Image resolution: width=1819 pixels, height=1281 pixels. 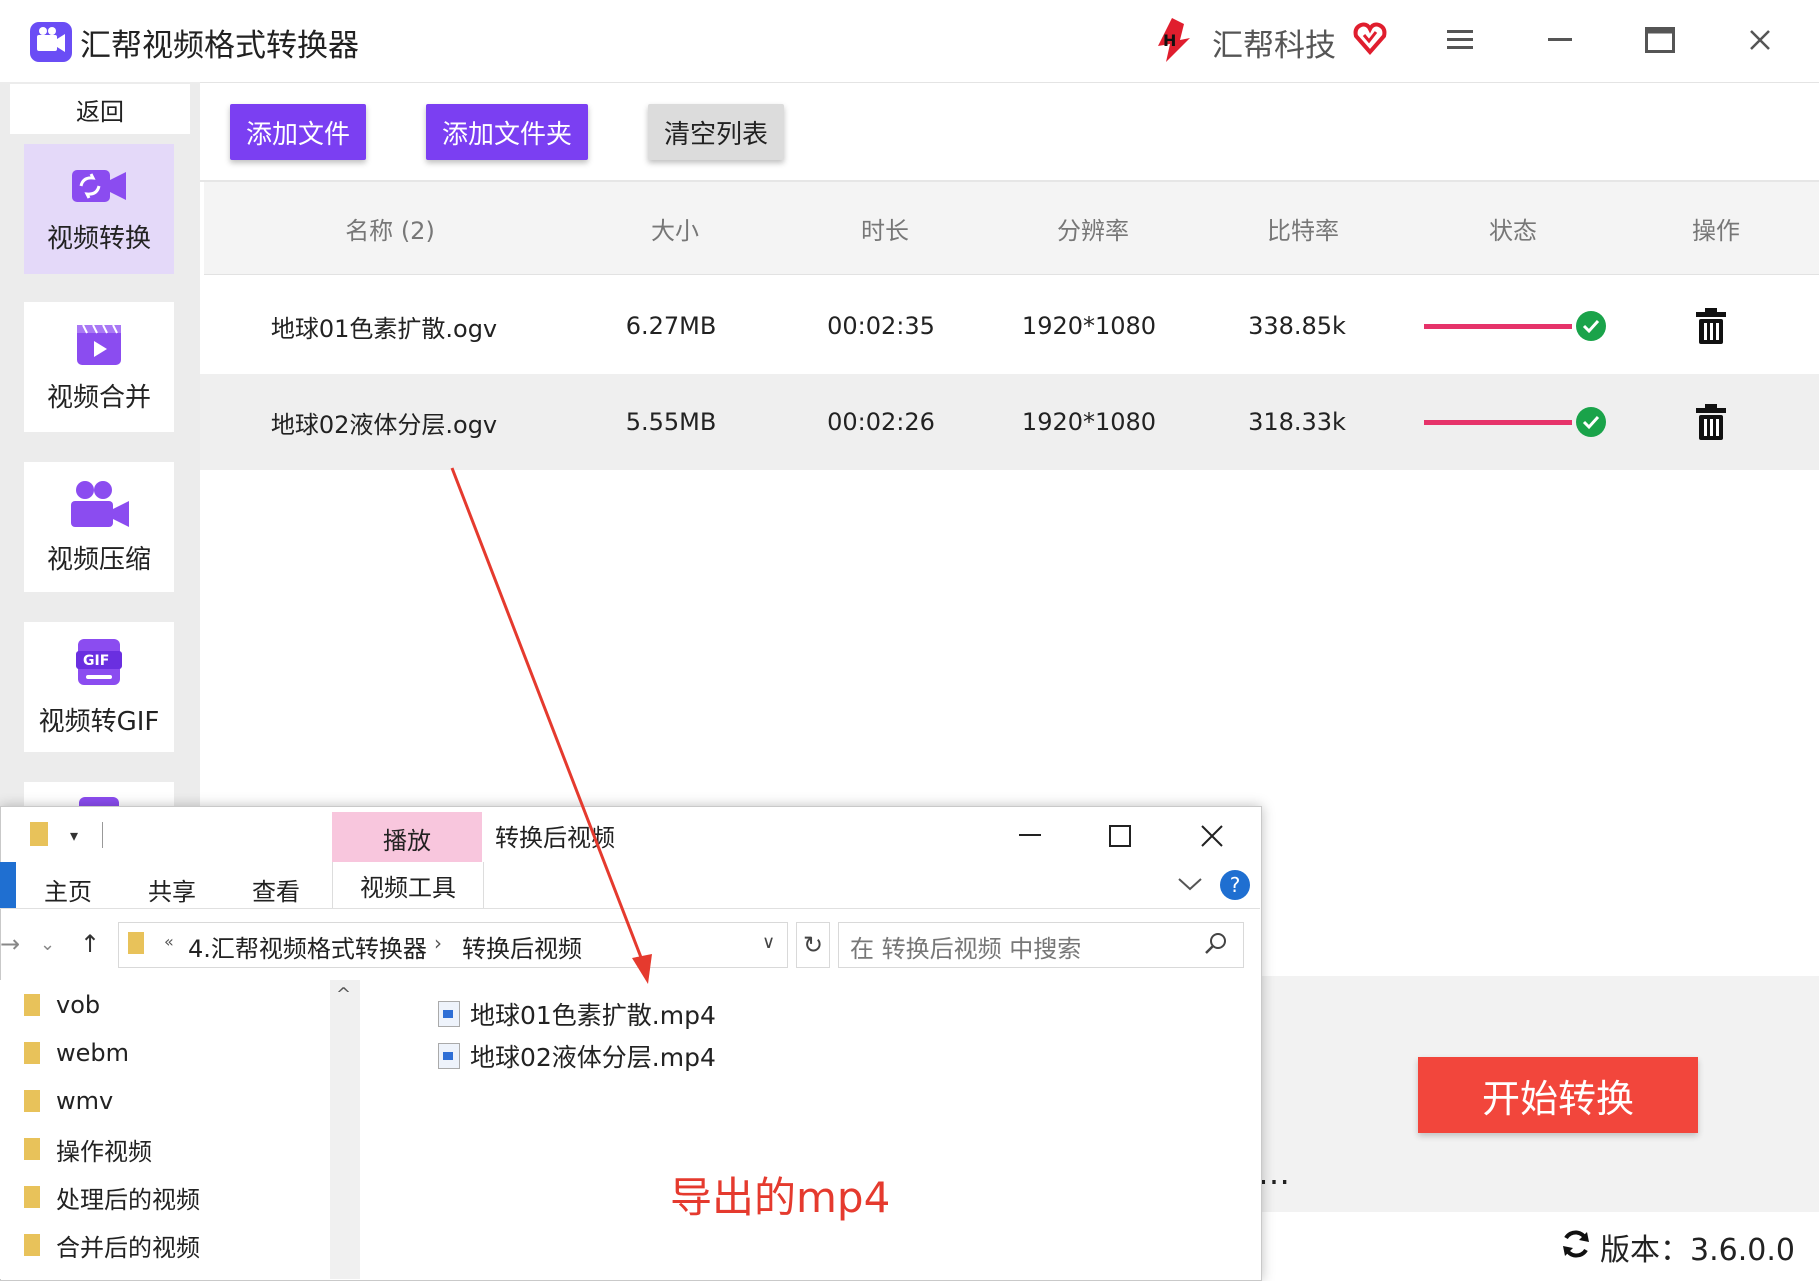 I want to click on maximize-icon, so click(x=1660, y=40).